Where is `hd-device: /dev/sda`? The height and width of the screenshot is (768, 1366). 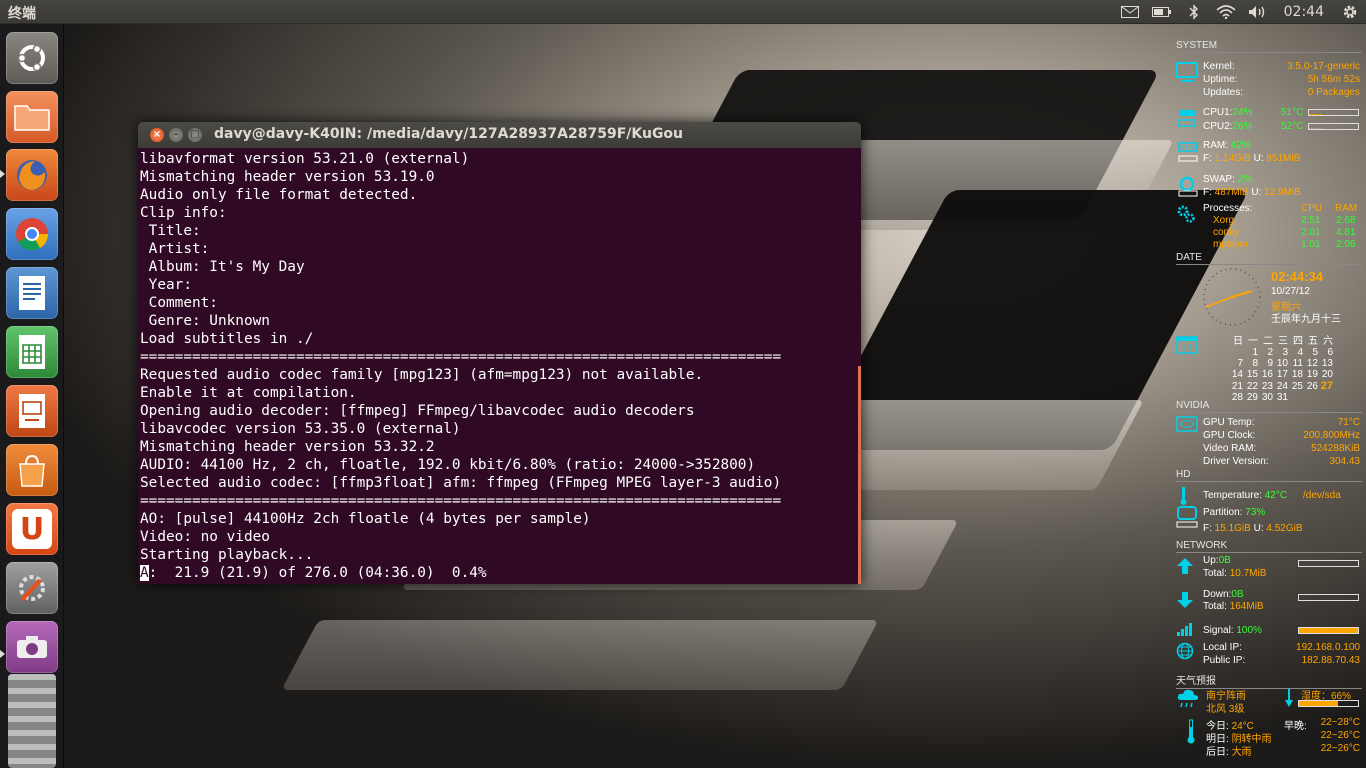
hd-device: /dev/sda is located at coordinates (1322, 495).